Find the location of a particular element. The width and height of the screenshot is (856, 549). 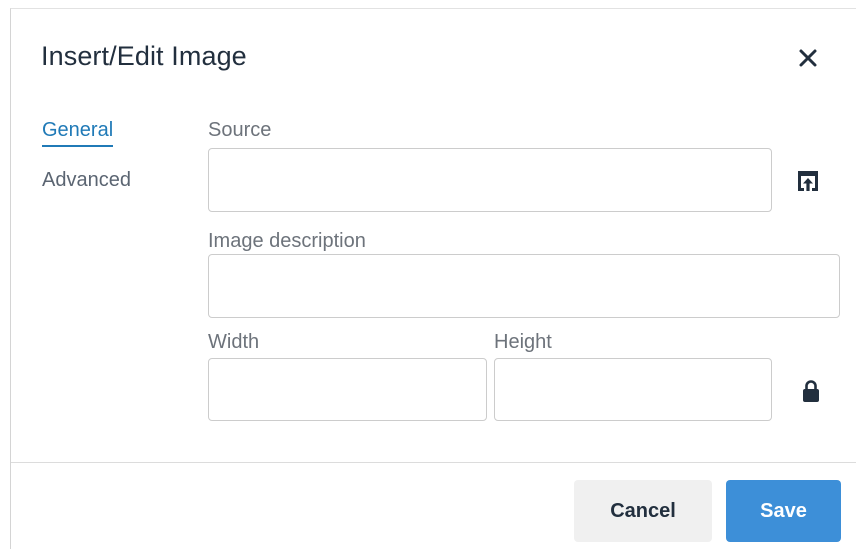

width-input is located at coordinates (347, 389).